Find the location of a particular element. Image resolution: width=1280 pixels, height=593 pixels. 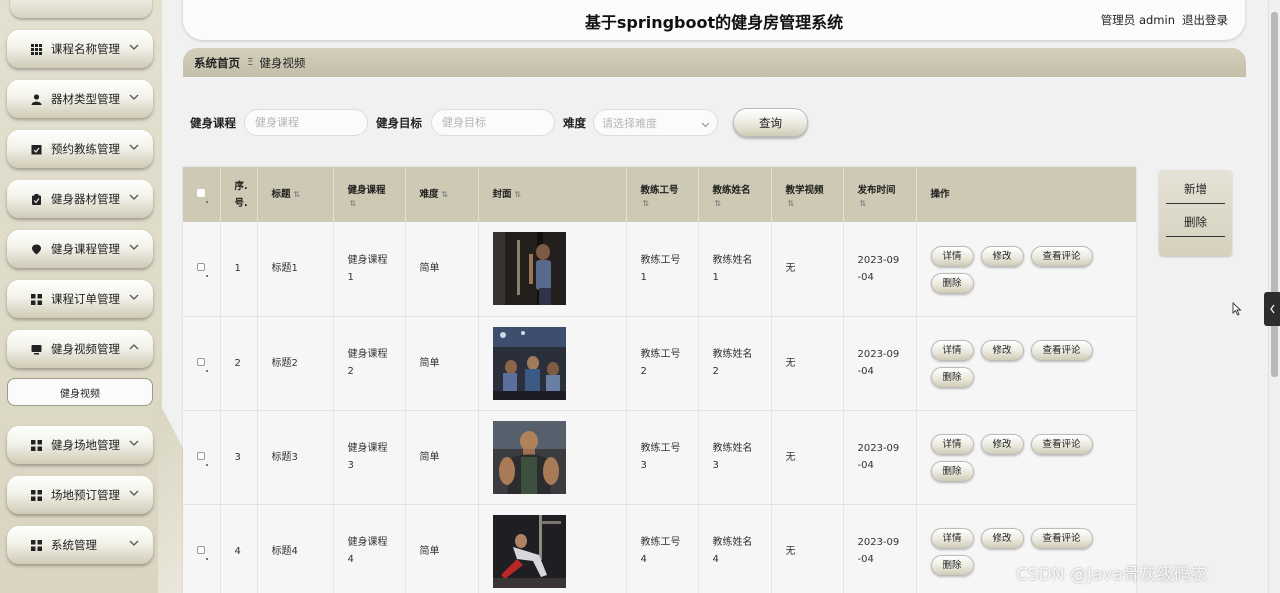

query-button: 查询 is located at coordinates (770, 122).